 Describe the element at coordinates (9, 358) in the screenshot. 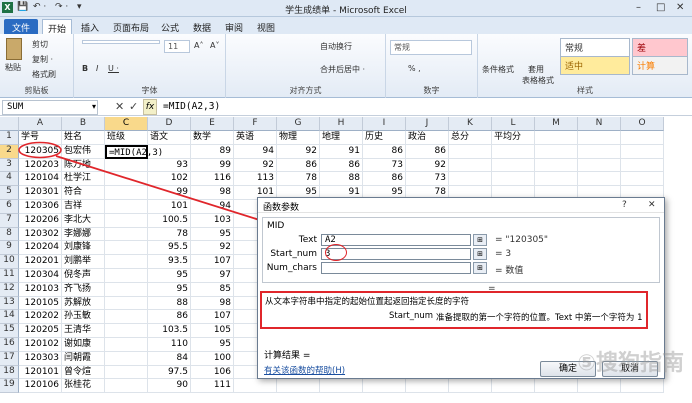

I see `row-header: 17` at that location.